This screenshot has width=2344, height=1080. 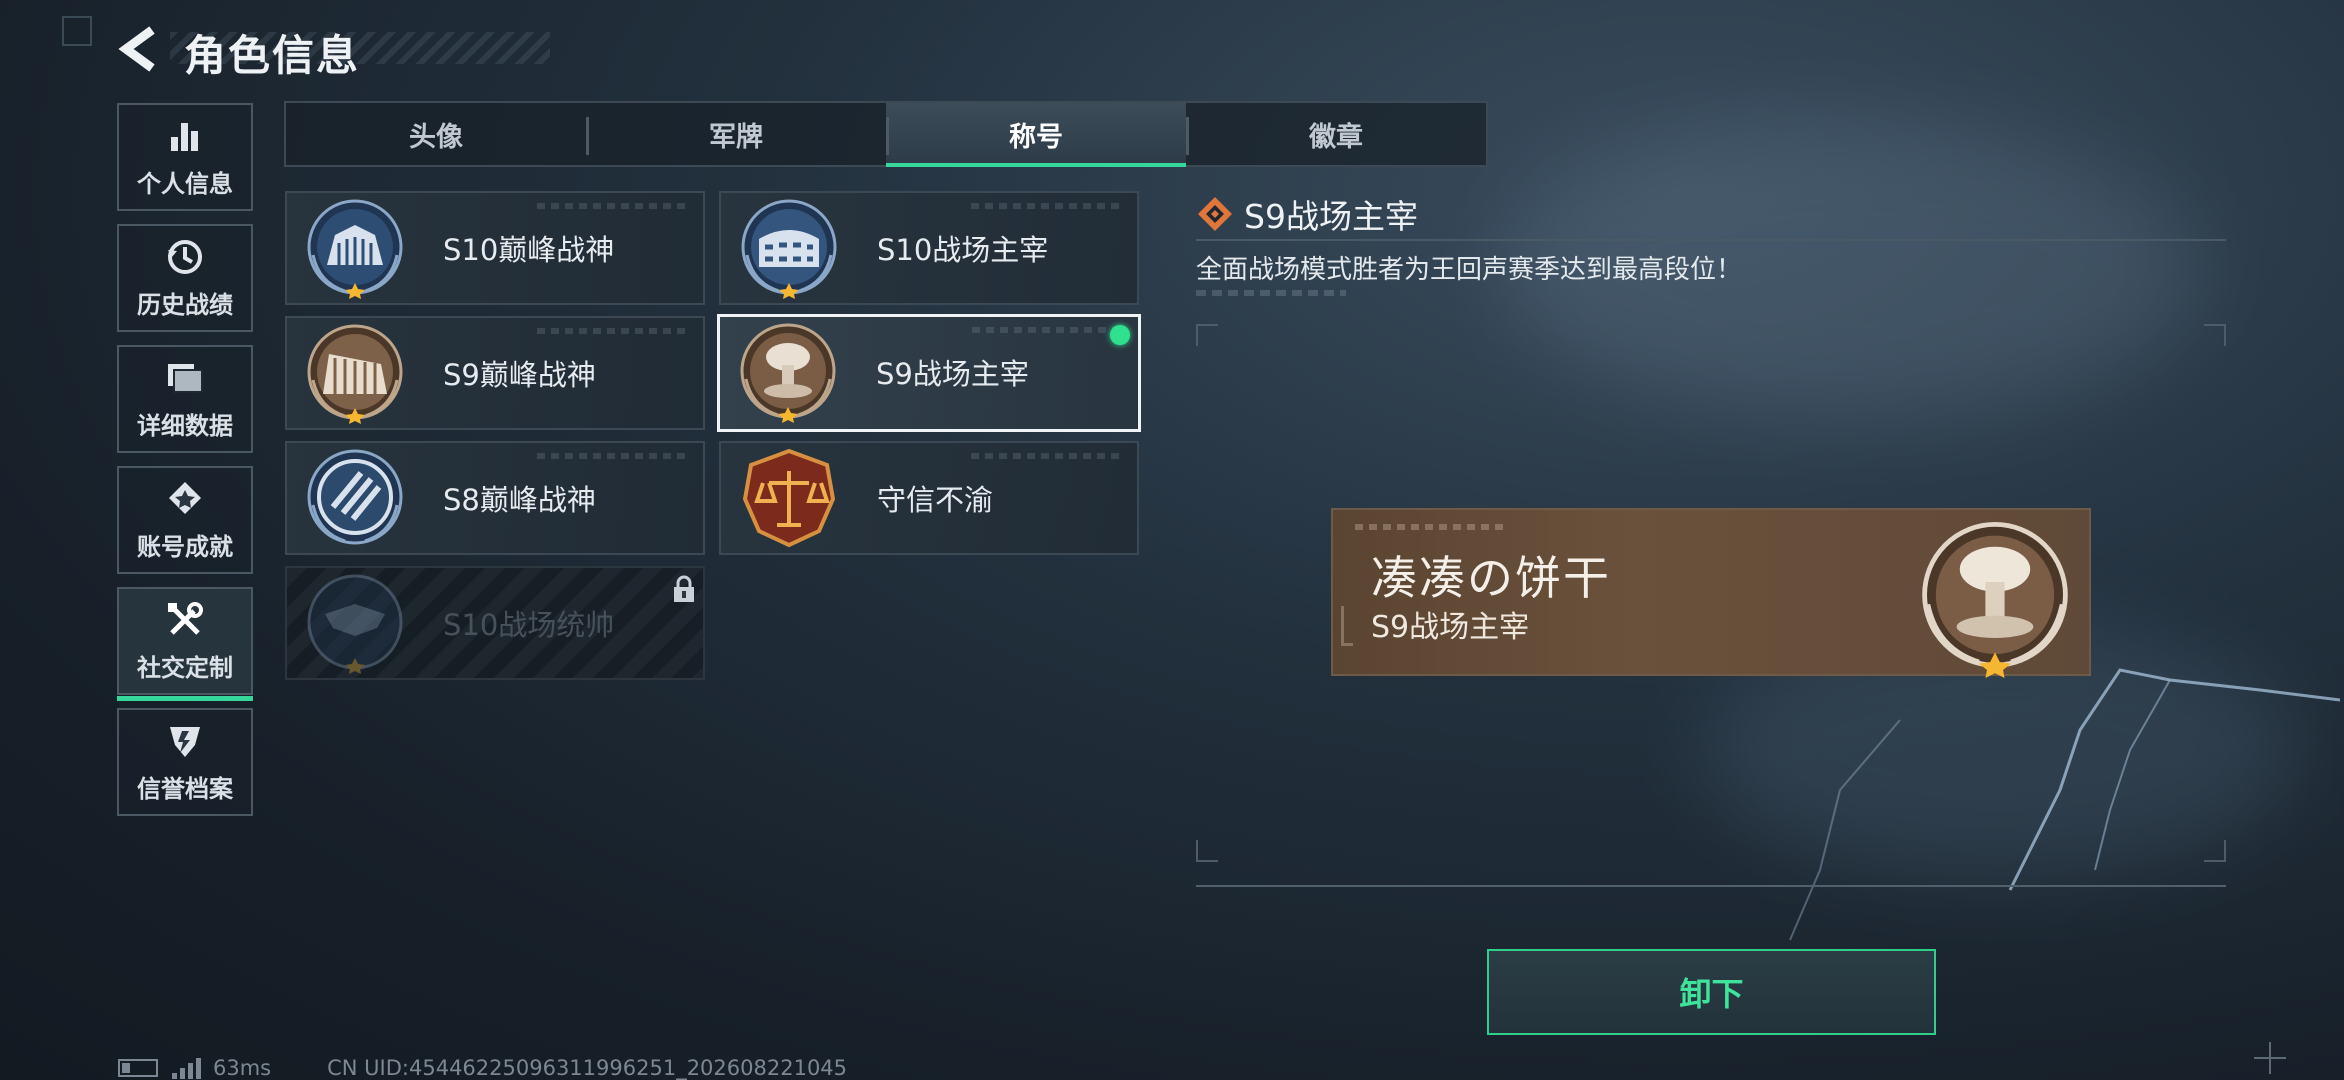 What do you see at coordinates (1469, 270) in the screenshot?
I see `detail-description: 全面战场模式胜者为王回声赛季达到最高段位！` at bounding box center [1469, 270].